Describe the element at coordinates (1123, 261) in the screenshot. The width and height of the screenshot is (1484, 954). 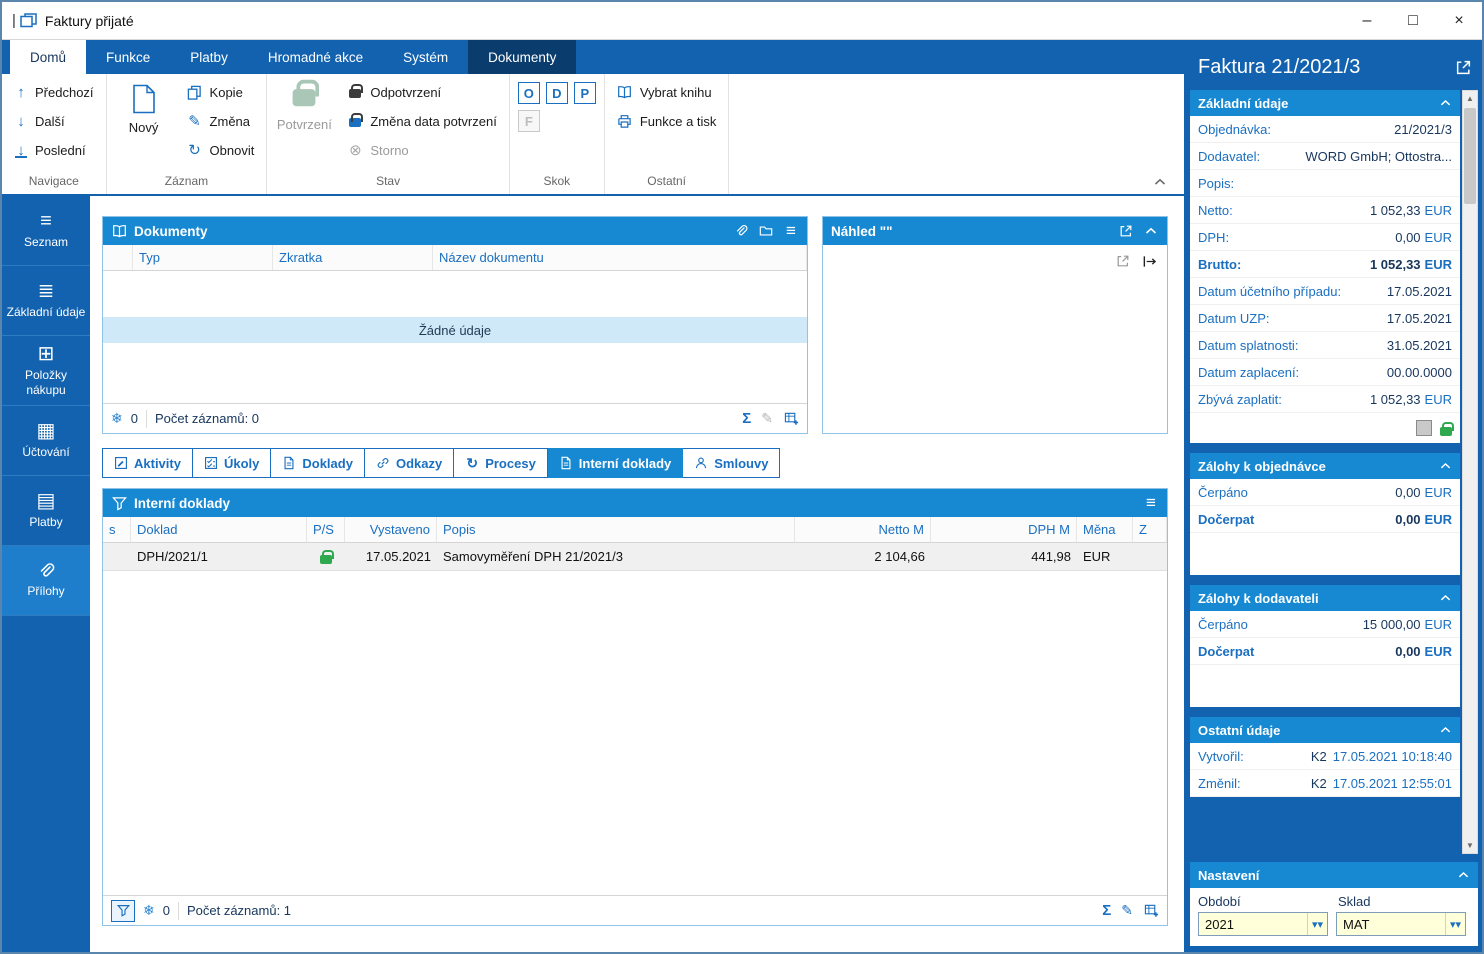
I see `open-external-icon` at that location.